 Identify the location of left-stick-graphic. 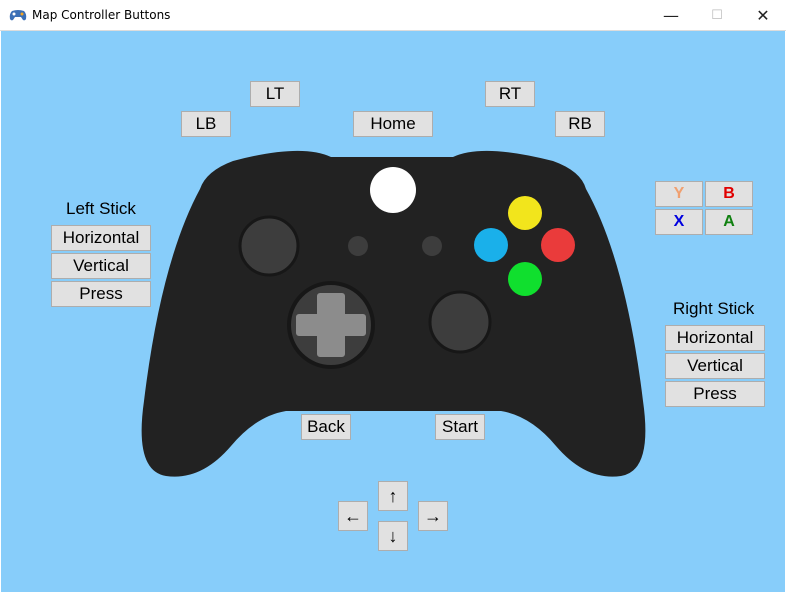
(269, 246).